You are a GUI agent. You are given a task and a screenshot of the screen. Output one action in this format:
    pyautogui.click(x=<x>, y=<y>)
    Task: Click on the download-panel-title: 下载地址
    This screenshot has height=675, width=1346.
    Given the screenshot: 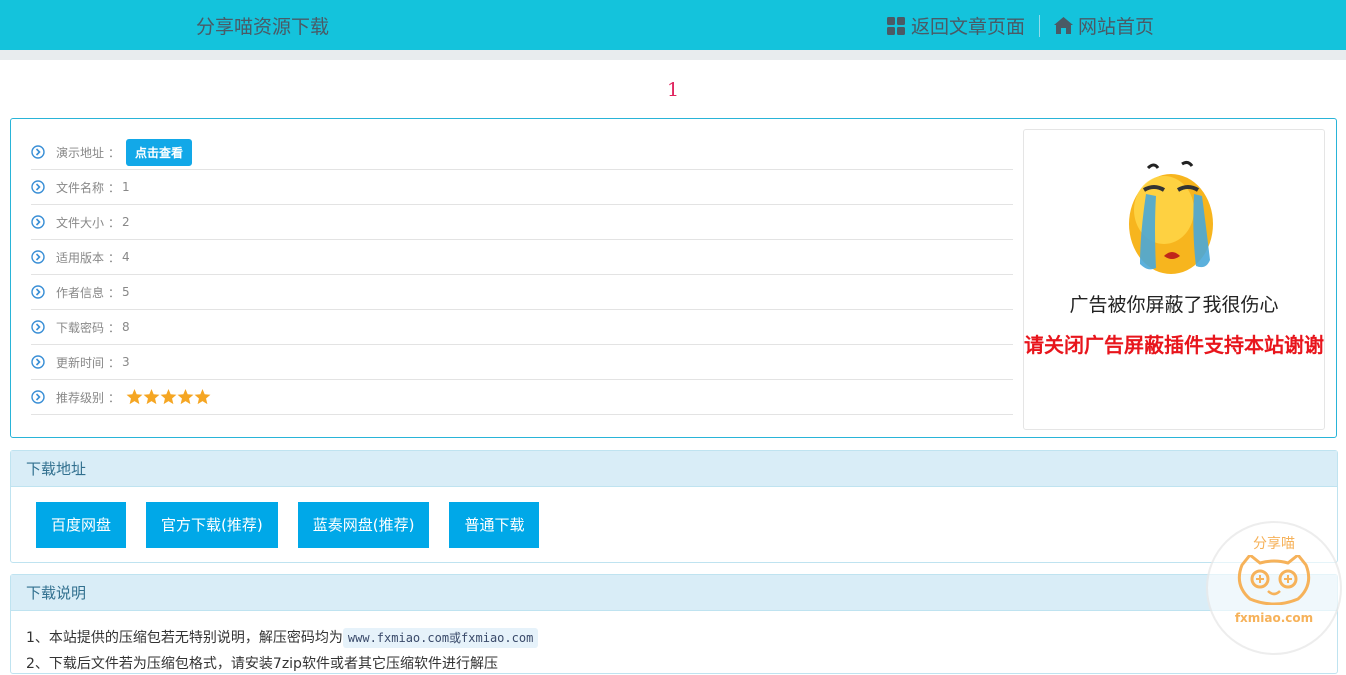 What is the action you would take?
    pyautogui.click(x=674, y=469)
    